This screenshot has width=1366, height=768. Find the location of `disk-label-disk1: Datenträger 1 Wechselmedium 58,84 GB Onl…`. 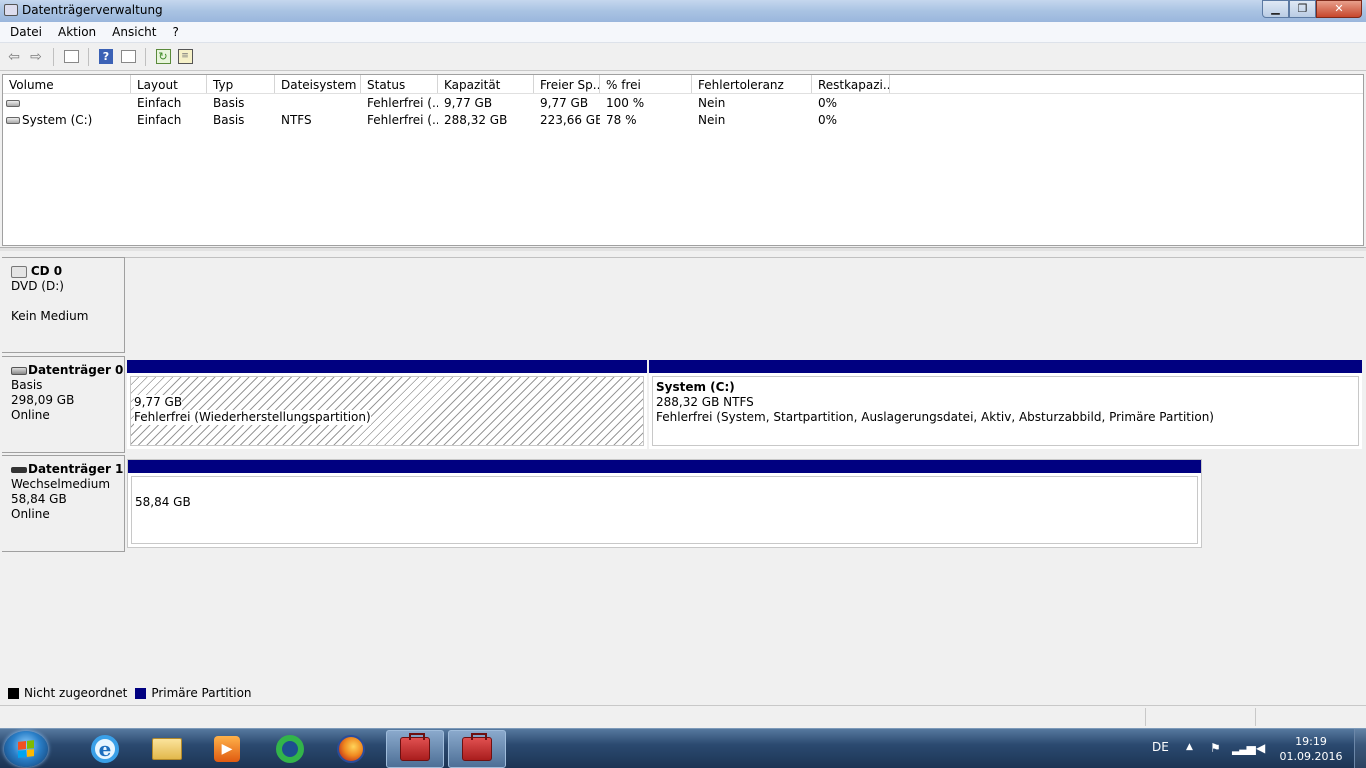

disk-label-disk1: Datenträger 1 Wechselmedium 58,84 GB Onl… is located at coordinates (63, 503).